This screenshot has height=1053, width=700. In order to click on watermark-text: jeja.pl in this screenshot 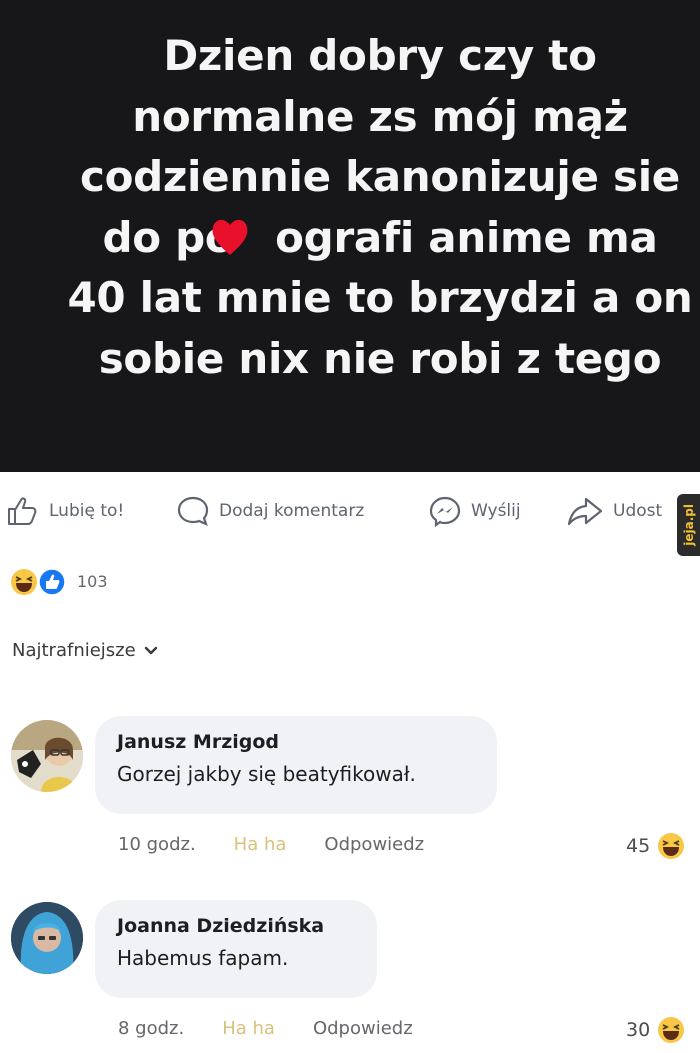, I will do `click(688, 525)`.